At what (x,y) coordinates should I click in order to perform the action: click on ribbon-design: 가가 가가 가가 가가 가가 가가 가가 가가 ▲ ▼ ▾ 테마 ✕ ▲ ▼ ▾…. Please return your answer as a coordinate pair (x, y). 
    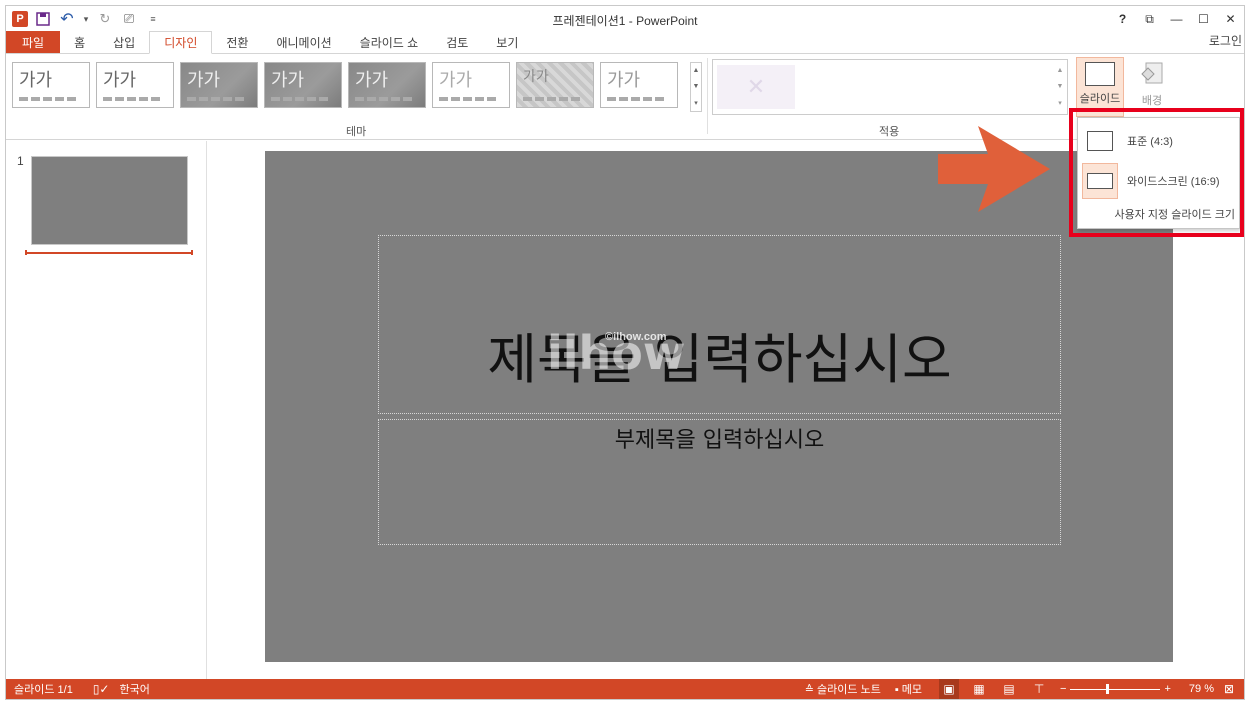
    Looking at the image, I should click on (625, 97).